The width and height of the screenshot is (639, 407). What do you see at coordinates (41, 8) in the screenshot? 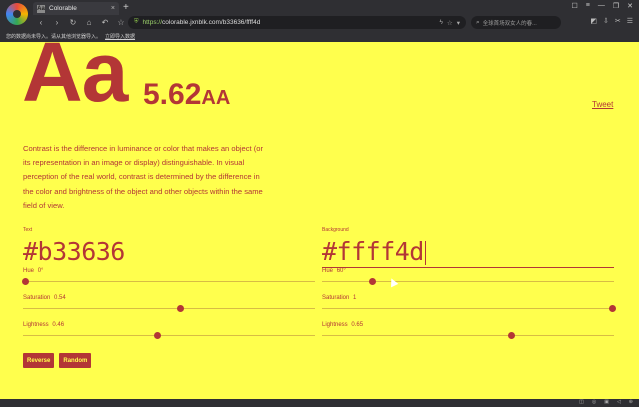
I see `tab-favicon-icon: Aa` at bounding box center [41, 8].